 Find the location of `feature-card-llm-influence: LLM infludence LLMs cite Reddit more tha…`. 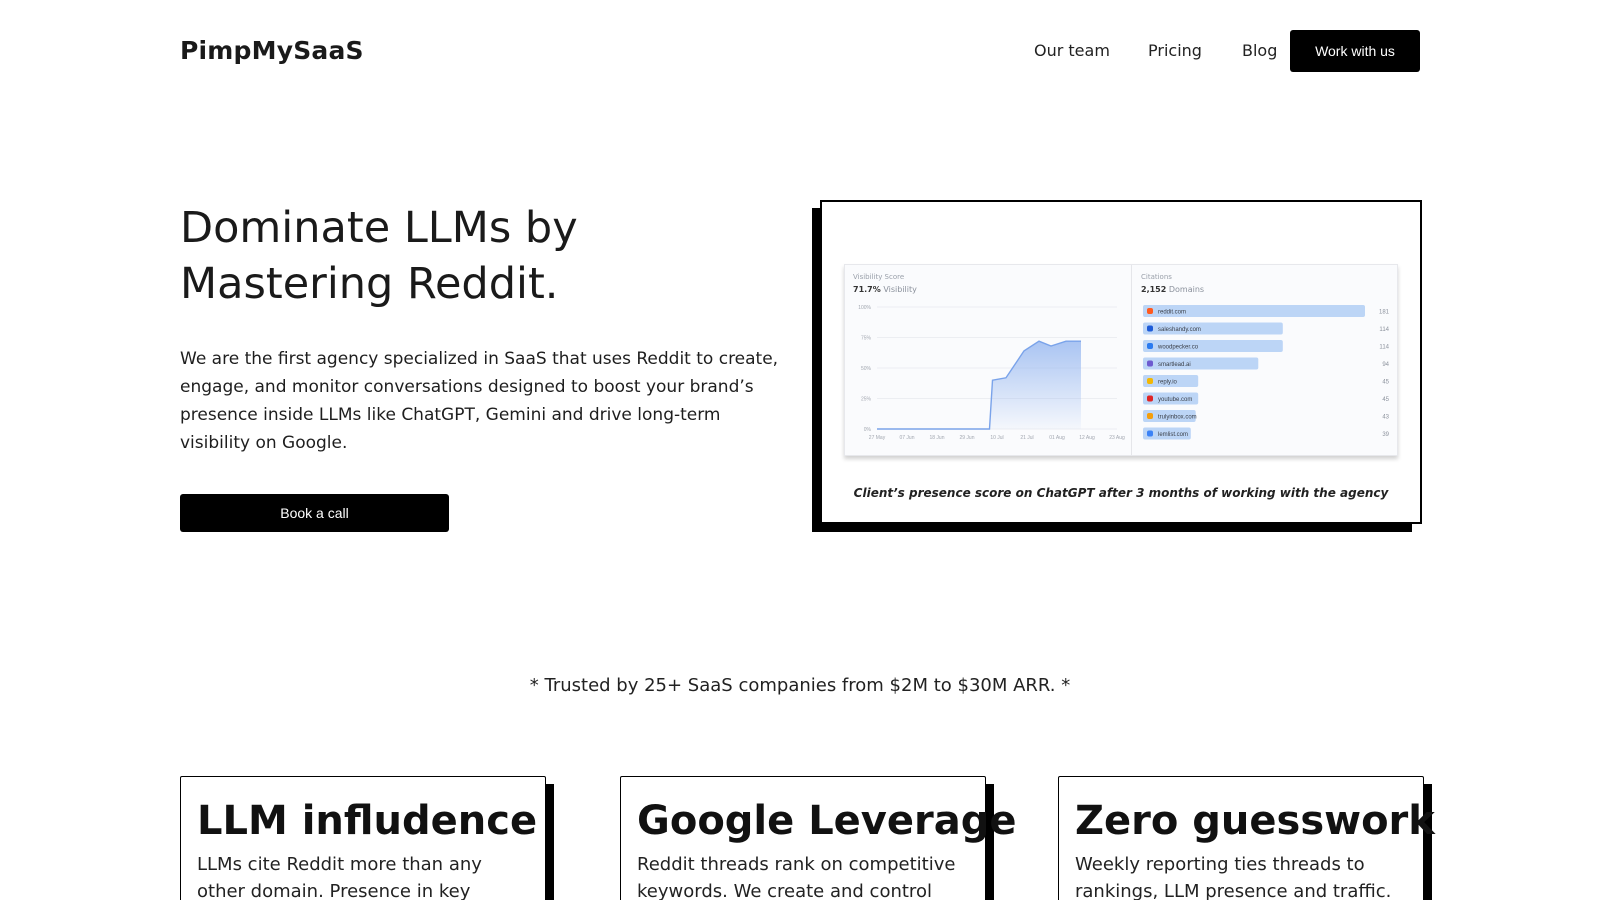

feature-card-llm-influence: LLM infludence LLMs cite Reddit more tha… is located at coordinates (367, 838).